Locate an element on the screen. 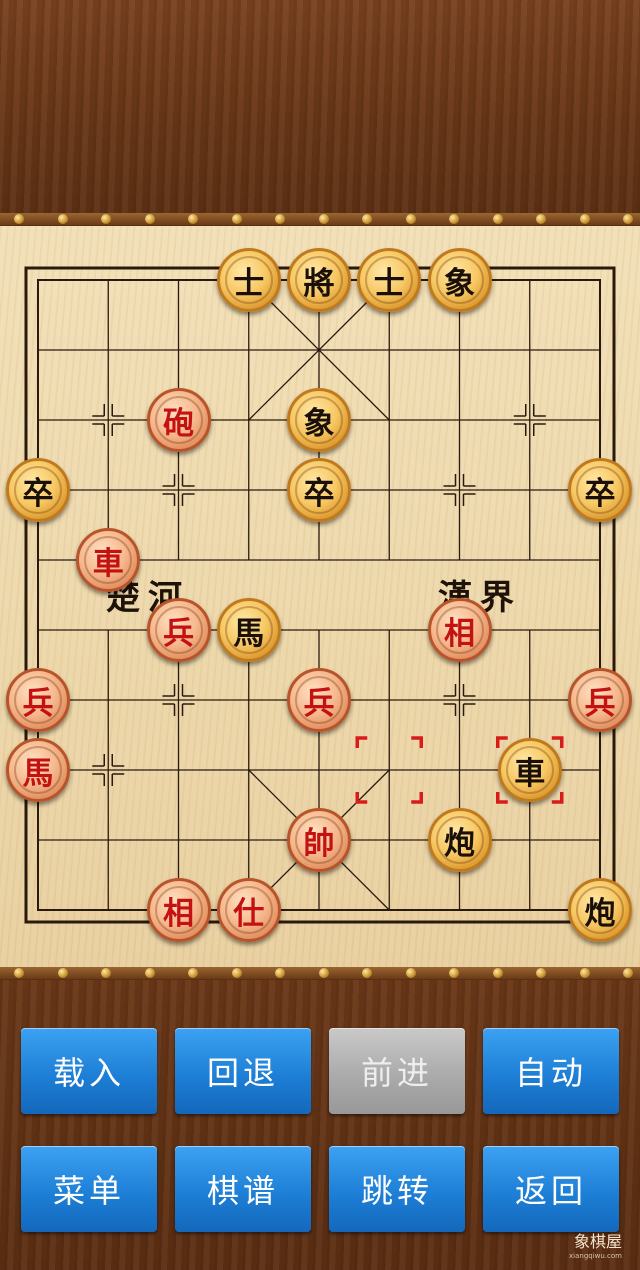 Image resolution: width=640 pixels, height=1270 pixels. piece-red: 仕 is located at coordinates (248, 910).